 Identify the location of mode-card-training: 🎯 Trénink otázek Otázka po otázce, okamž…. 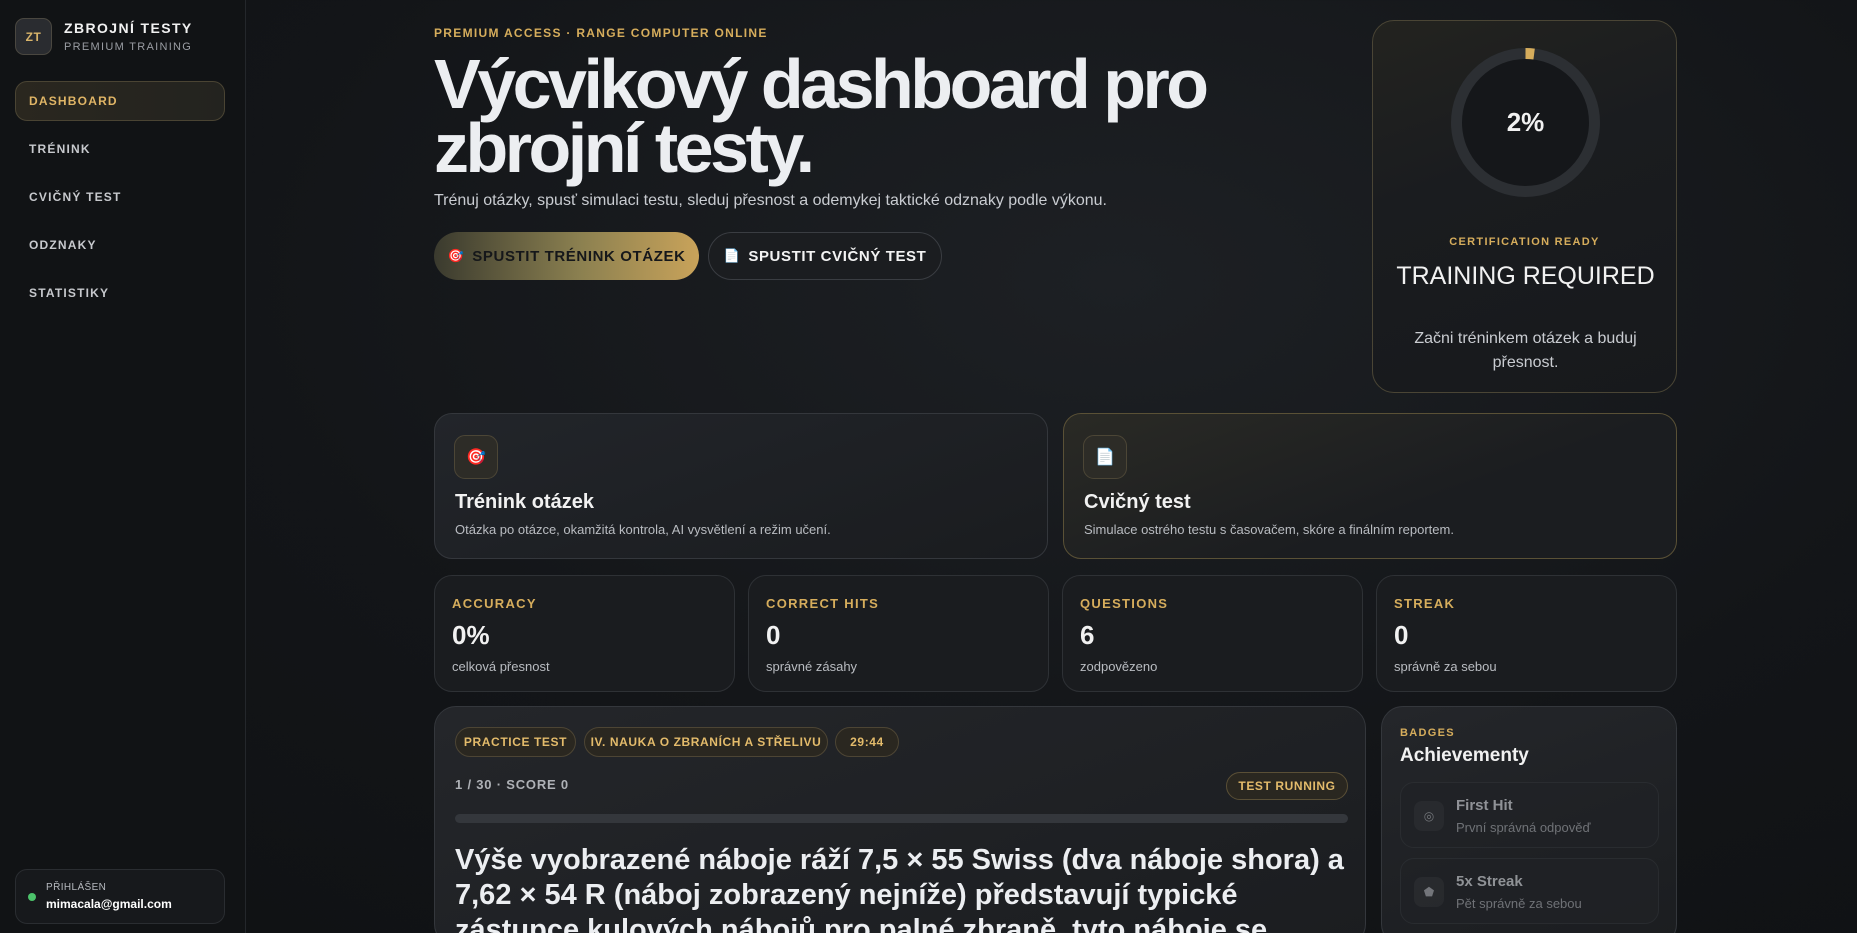
(741, 486).